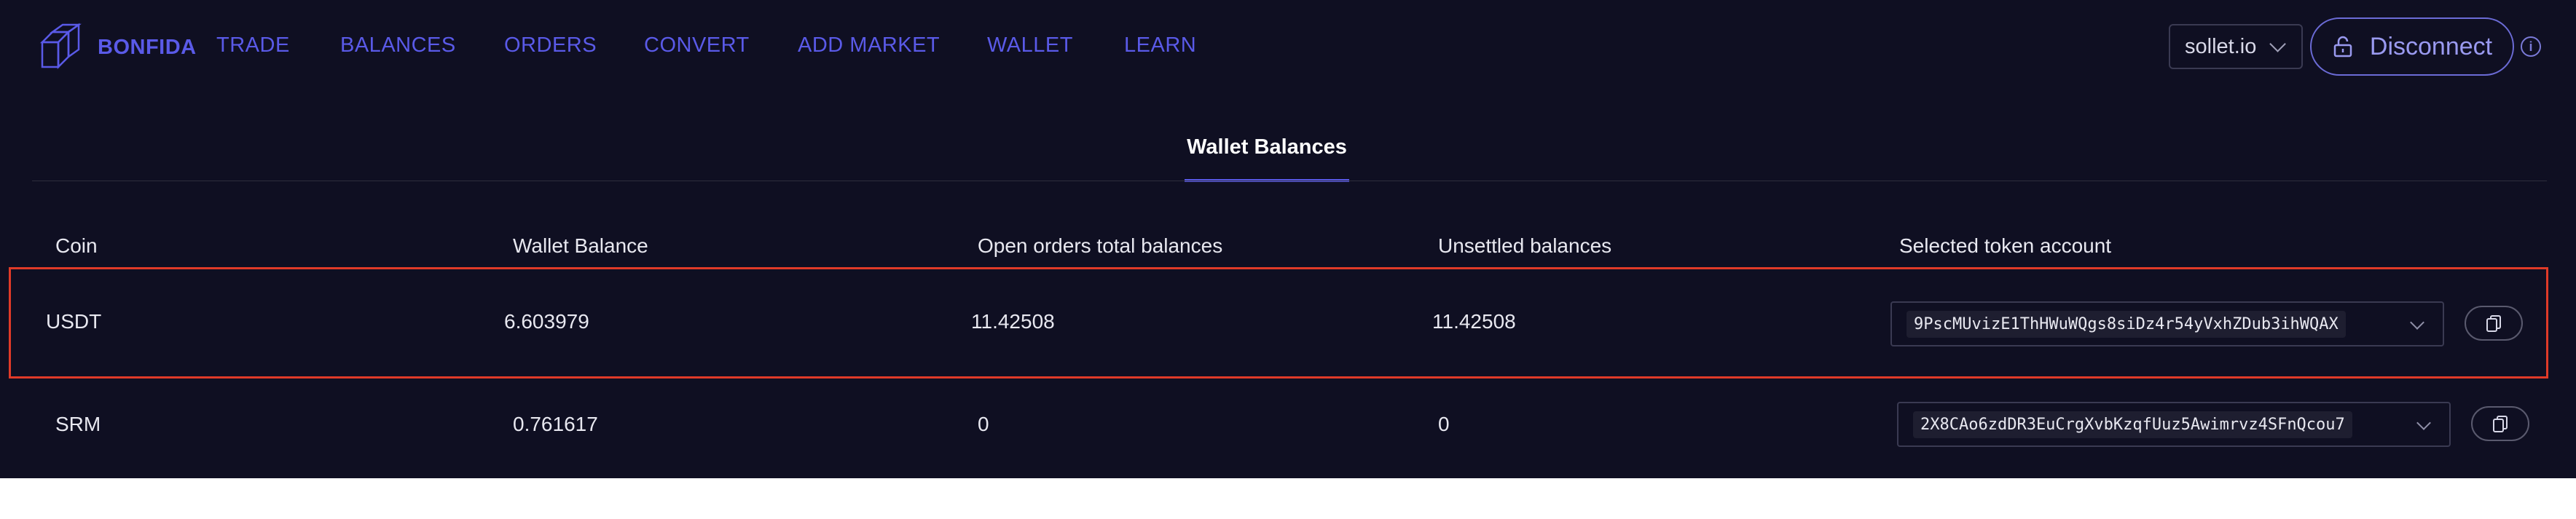  What do you see at coordinates (1267, 147) in the screenshot?
I see `tab-wallet-balances: Wallet Balances` at bounding box center [1267, 147].